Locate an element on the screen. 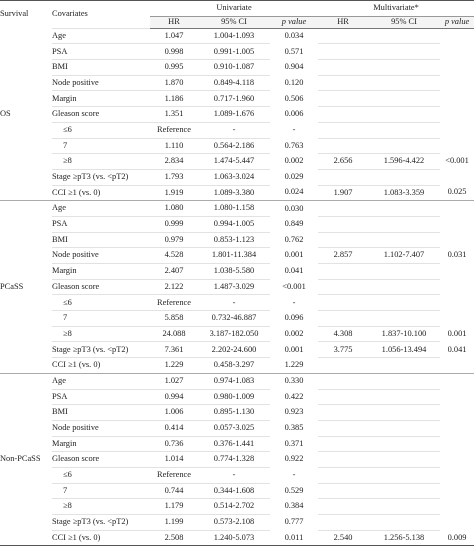  univariate-pvalue-cell: 0.371 is located at coordinates (294, 443).